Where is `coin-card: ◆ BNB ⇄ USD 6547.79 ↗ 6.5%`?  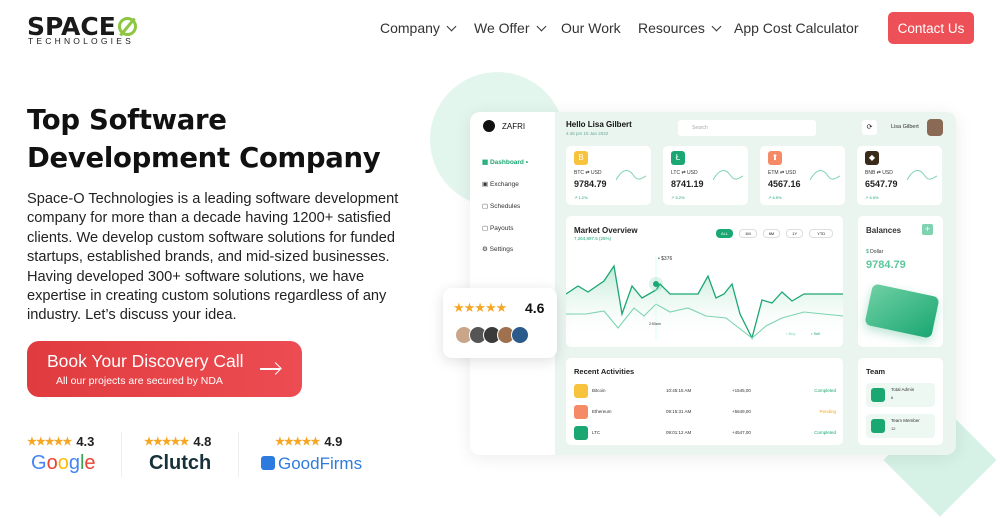 coin-card: ◆ BNB ⇄ USD 6547.79 ↗ 6.5% is located at coordinates (899, 175).